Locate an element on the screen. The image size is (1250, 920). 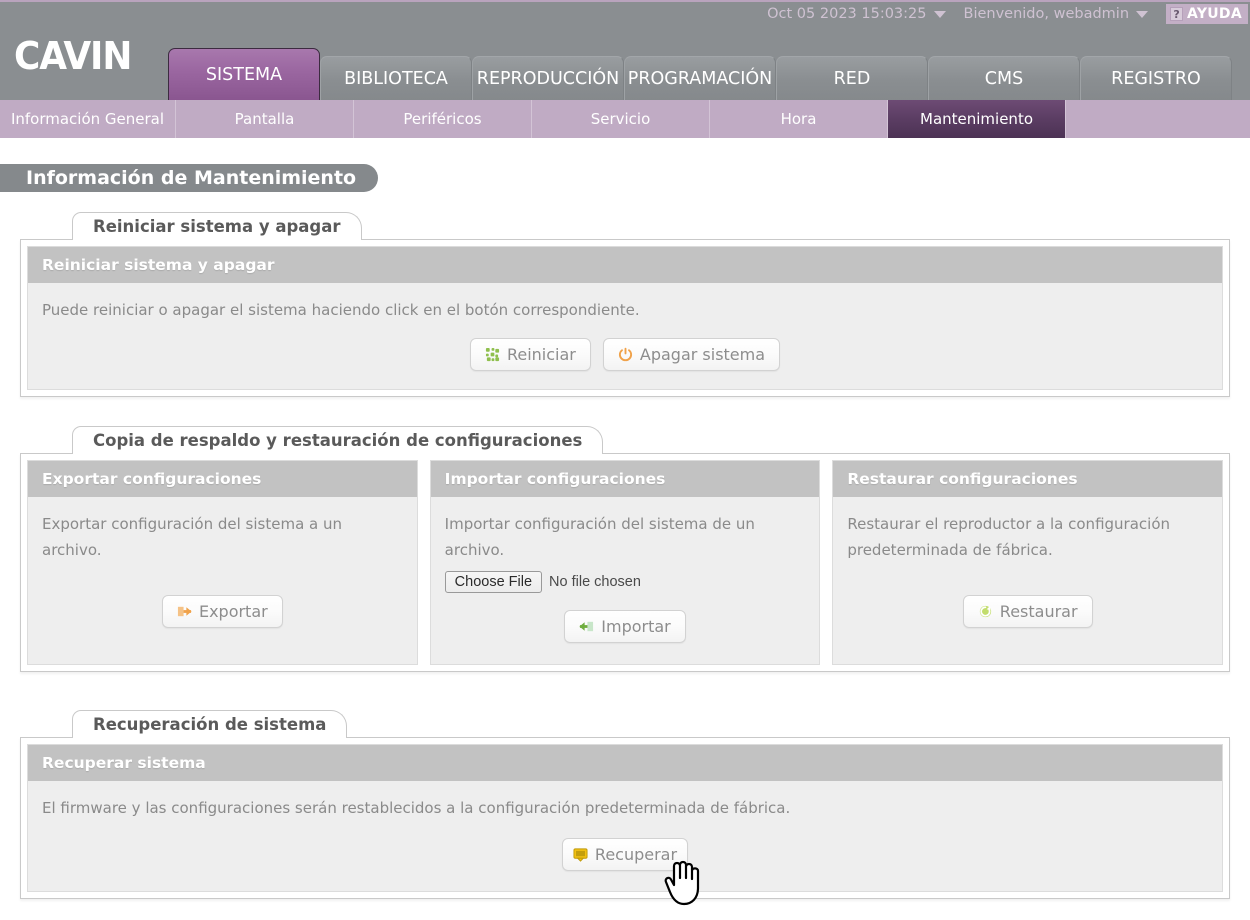
sub-nav-spacer is located at coordinates (1158, 119).